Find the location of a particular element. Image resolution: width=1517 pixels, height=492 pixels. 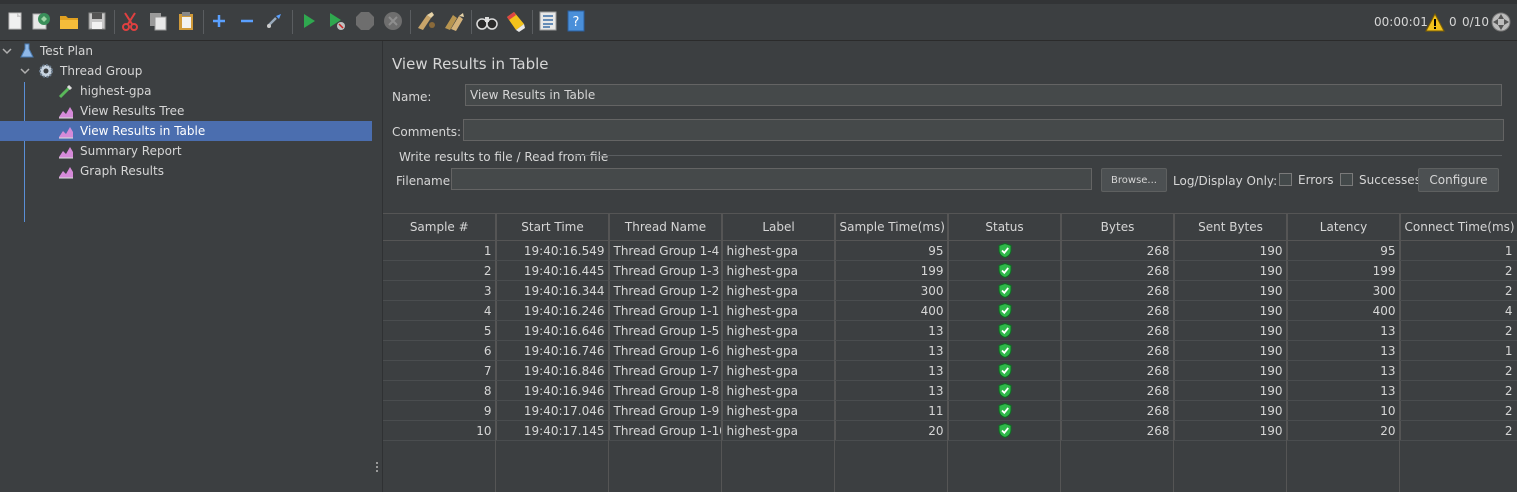

sample-number-cell: 3 is located at coordinates (440, 290).